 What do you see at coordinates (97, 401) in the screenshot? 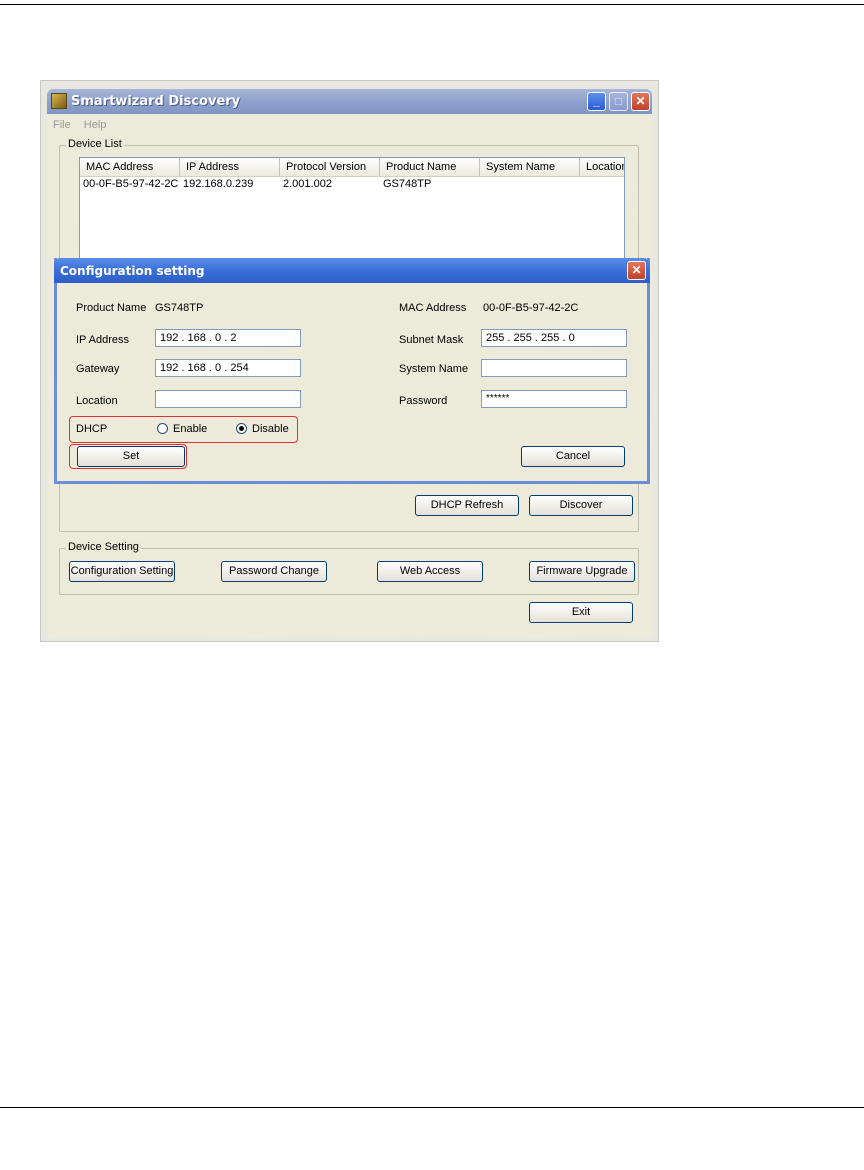
I see `location-label: Location` at bounding box center [97, 401].